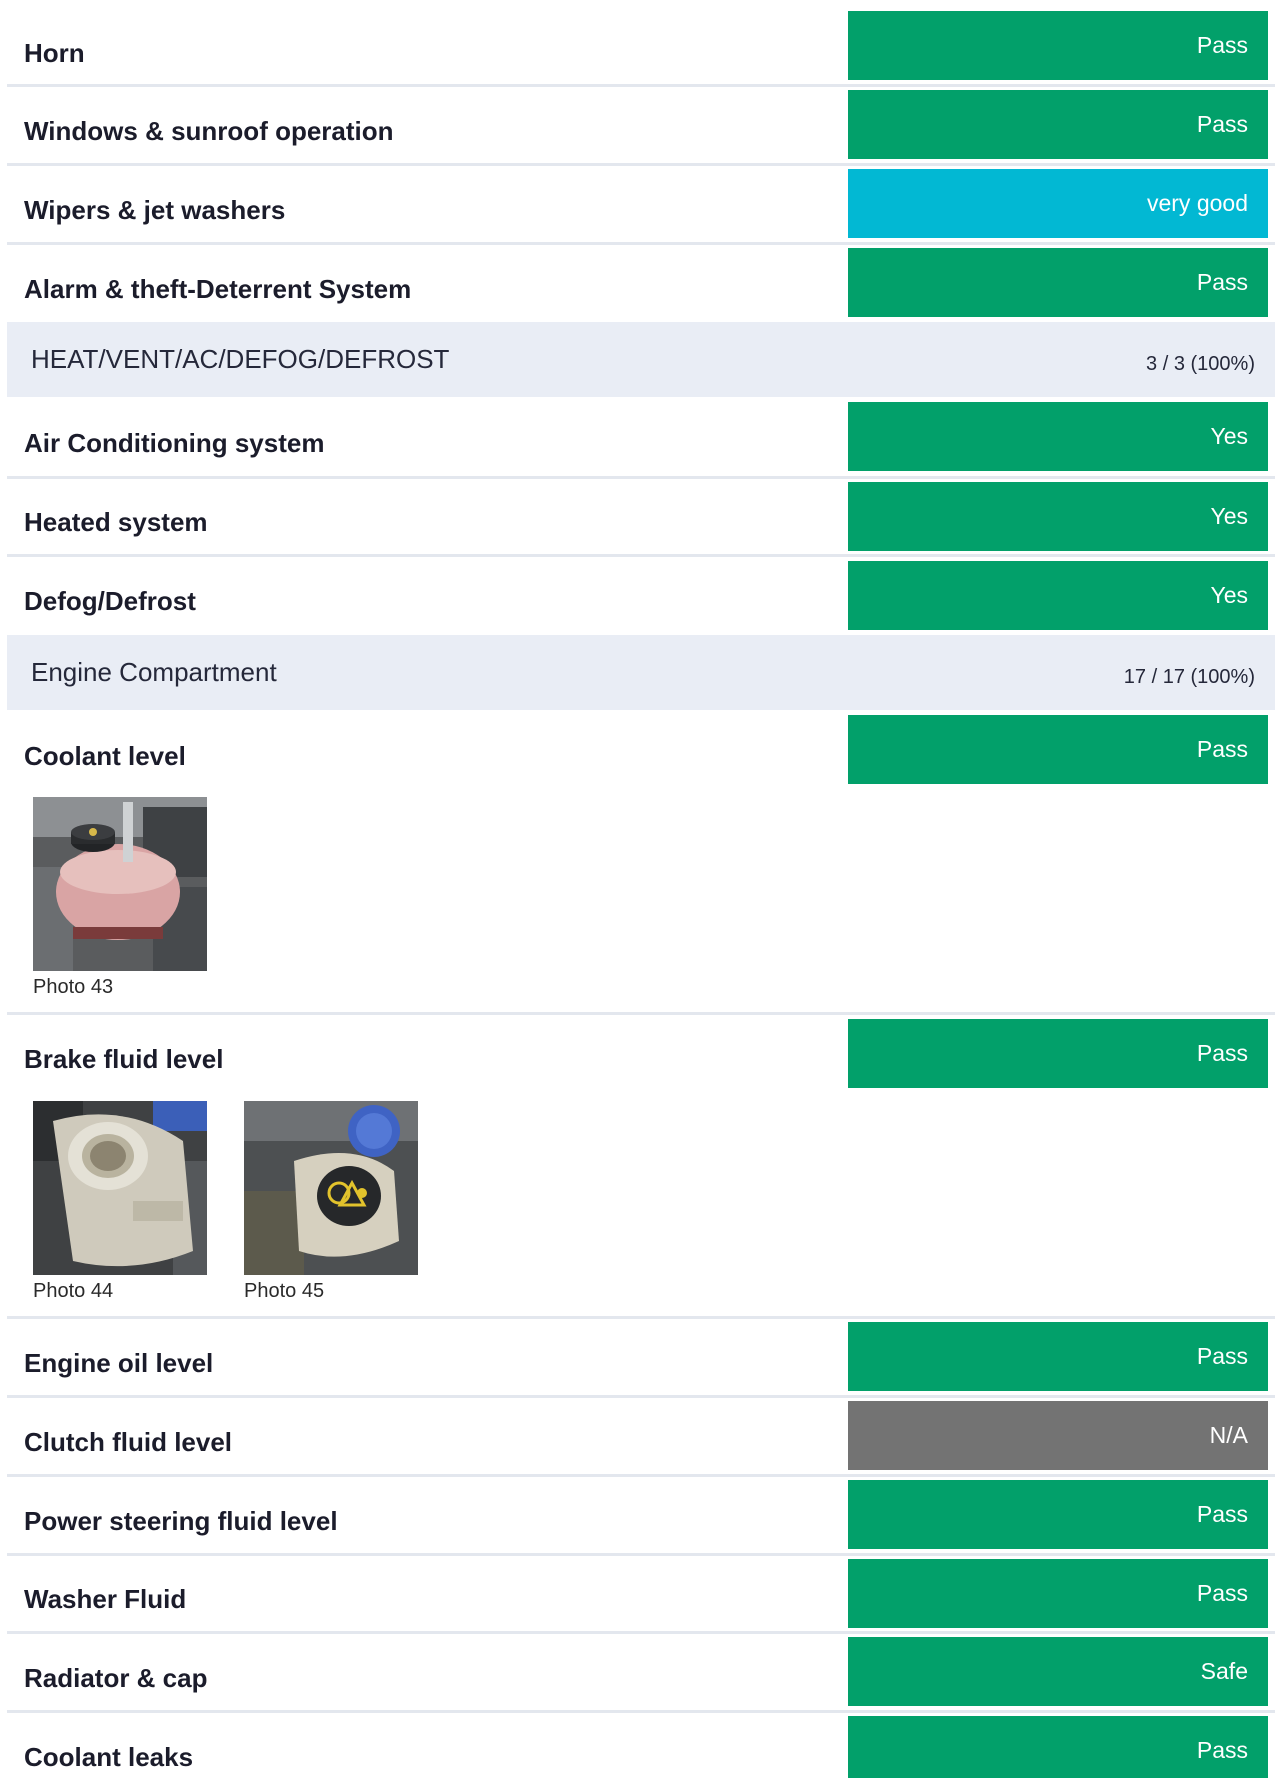 The width and height of the screenshot is (1277, 1778). I want to click on row-label: Windows & sunroof operation, so click(209, 131).